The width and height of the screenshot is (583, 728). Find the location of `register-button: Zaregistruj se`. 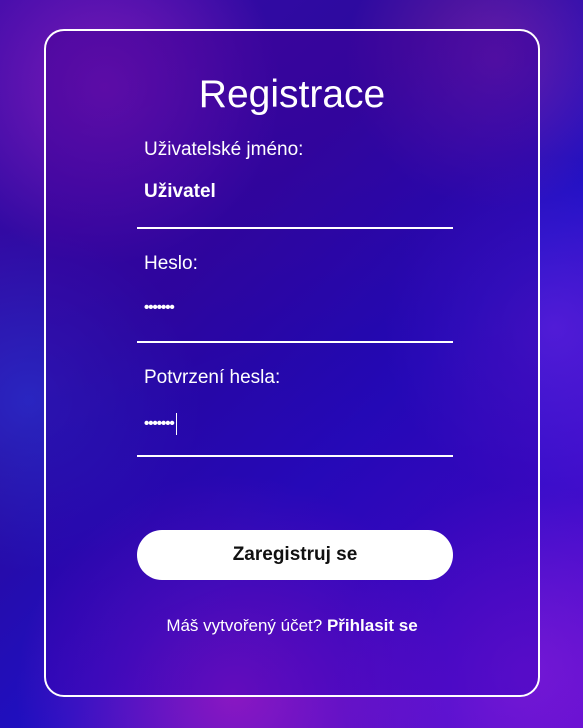

register-button: Zaregistruj se is located at coordinates (295, 555).